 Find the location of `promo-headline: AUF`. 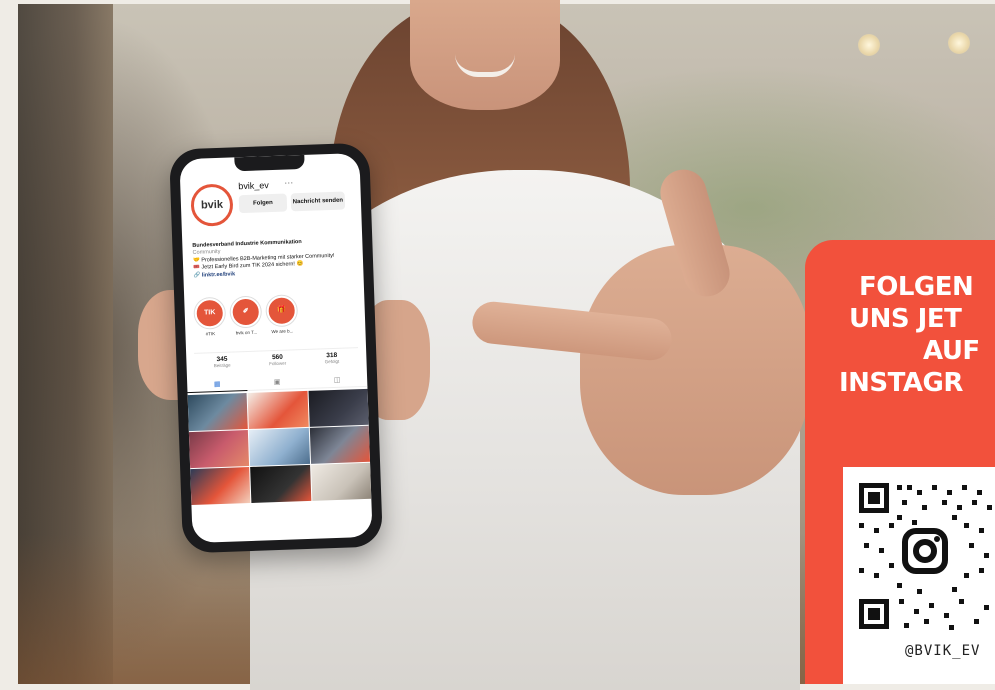

promo-headline: AUF is located at coordinates (951, 351).